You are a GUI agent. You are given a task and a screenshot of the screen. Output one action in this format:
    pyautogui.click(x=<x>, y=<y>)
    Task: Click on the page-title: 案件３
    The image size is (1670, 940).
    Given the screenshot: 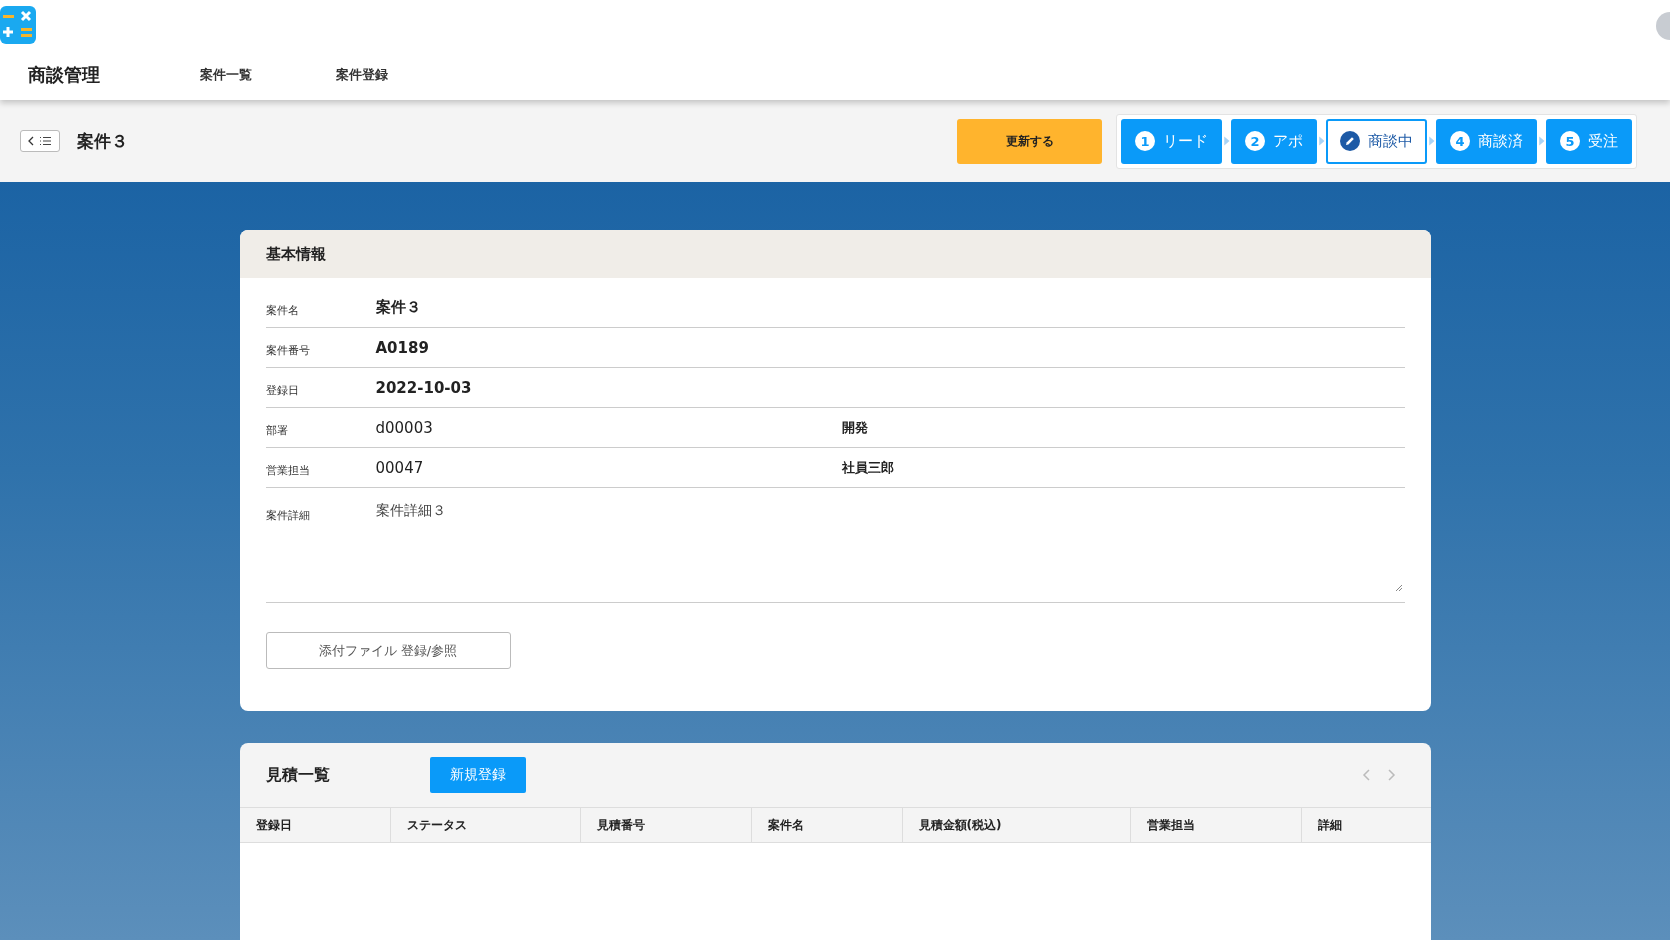 What is the action you would take?
    pyautogui.click(x=102, y=141)
    